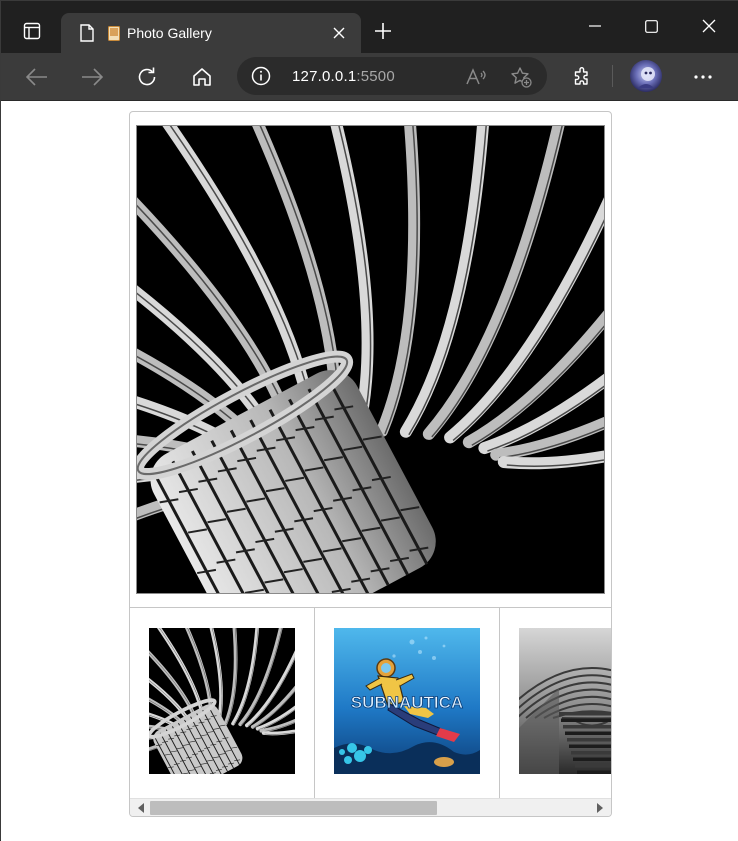 The height and width of the screenshot is (841, 738). I want to click on browser-toolbar: 127.0.0.1:5500, so click(369, 77).